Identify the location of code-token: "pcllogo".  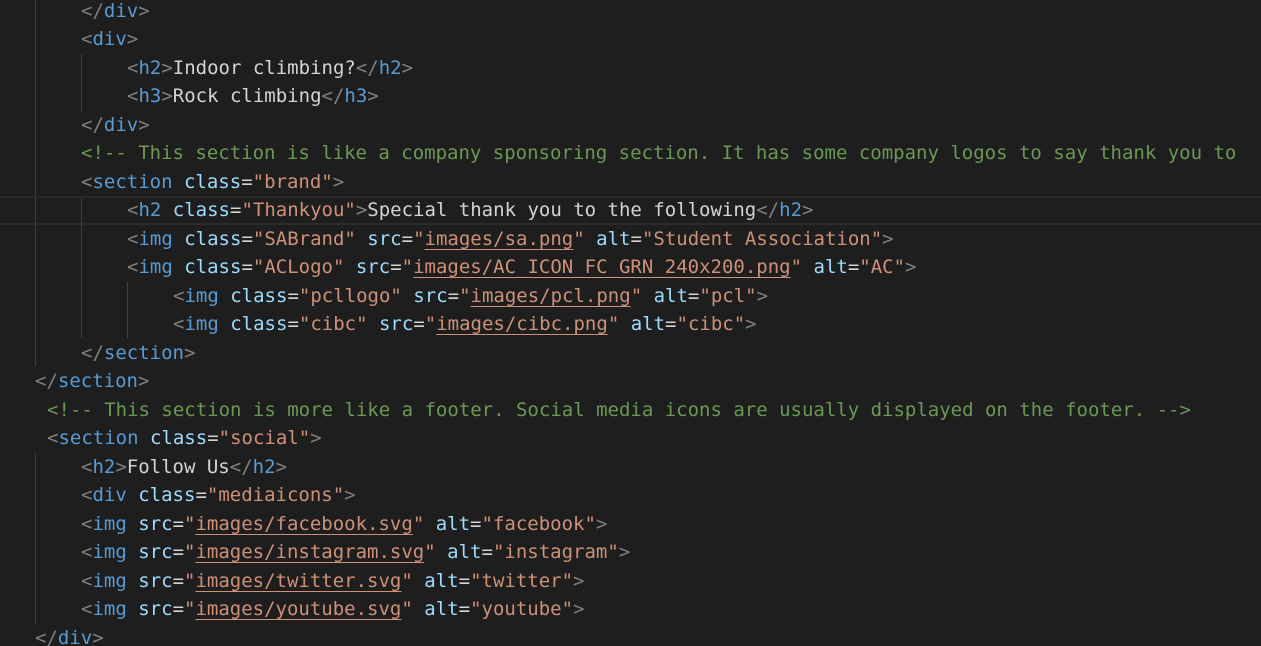
(350, 296).